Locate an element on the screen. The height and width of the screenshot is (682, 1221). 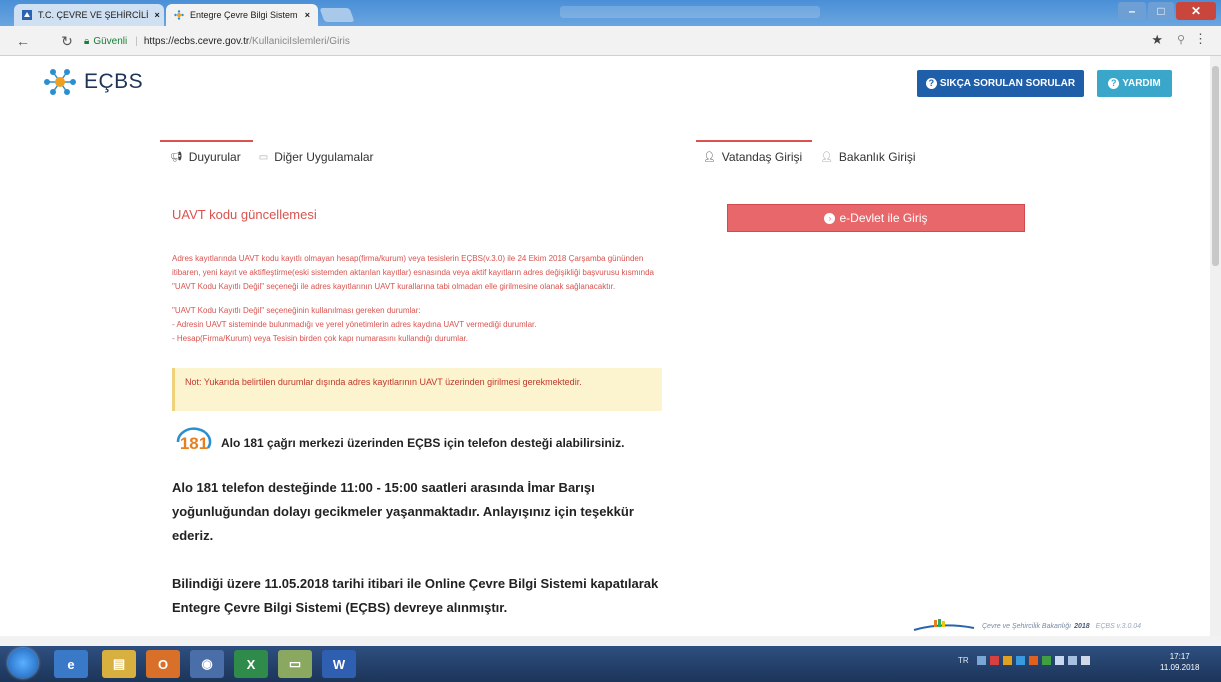
url-path: /KullaniciIslemleri/Giris is located at coordinates (299, 41).